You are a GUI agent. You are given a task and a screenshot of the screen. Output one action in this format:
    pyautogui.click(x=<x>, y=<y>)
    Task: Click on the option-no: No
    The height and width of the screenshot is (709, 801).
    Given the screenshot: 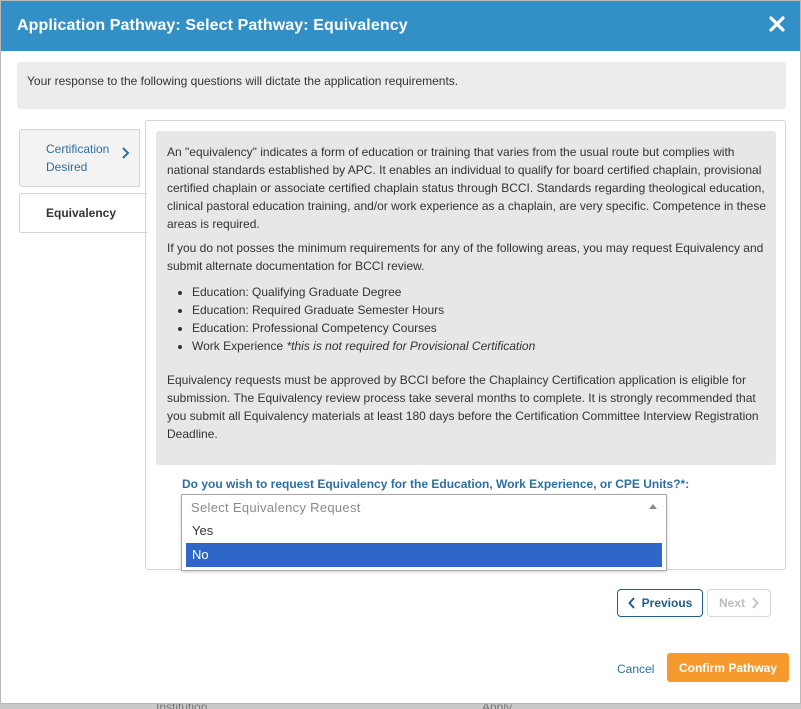 What is the action you would take?
    pyautogui.click(x=424, y=555)
    